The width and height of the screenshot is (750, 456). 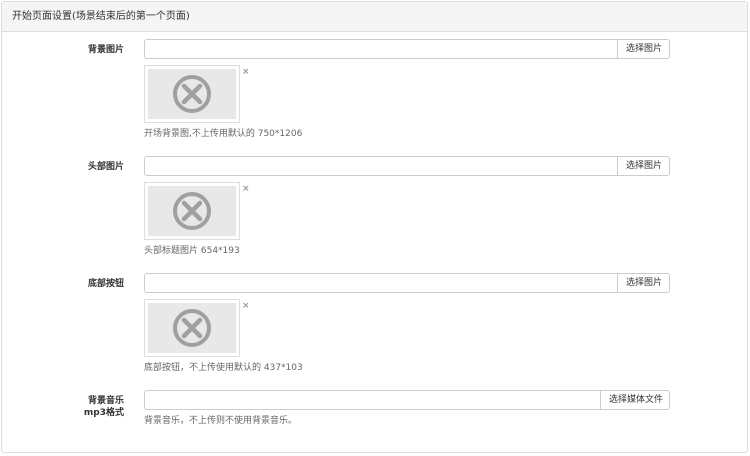 I want to click on background-image-input, so click(x=380, y=49).